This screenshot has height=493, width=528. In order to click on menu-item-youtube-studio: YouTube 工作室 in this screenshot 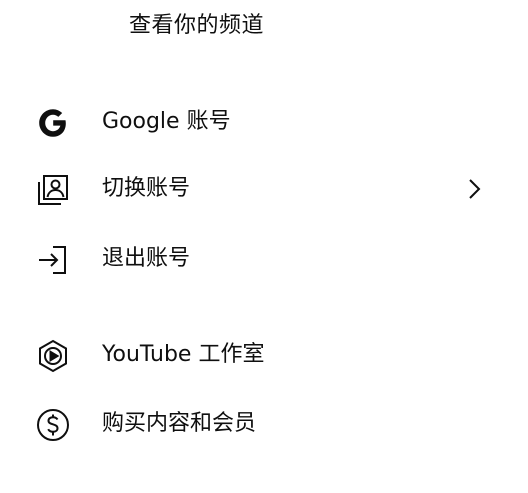, I will do `click(264, 355)`.